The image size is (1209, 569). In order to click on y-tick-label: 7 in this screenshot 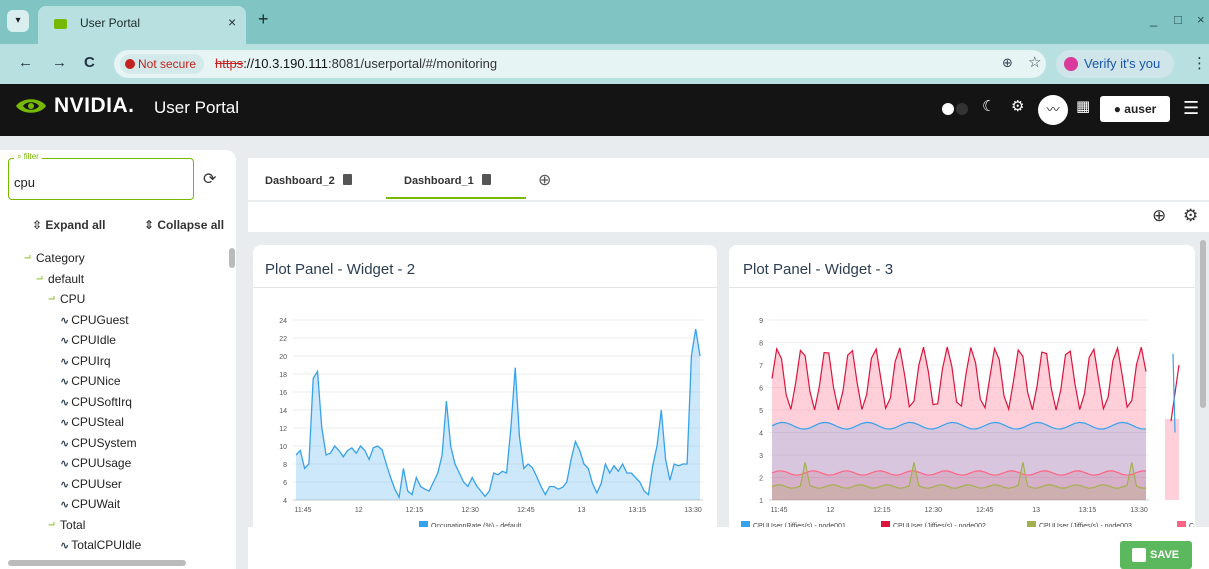, I will do `click(761, 366)`.